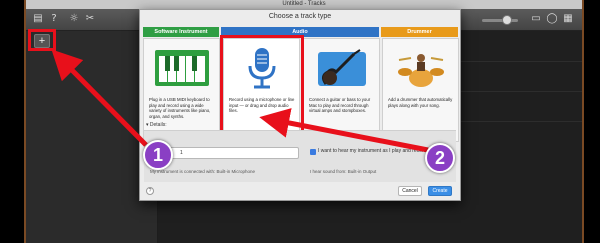  What do you see at coordinates (440, 158) in the screenshot?
I see `step-badge-2: 2` at bounding box center [440, 158].